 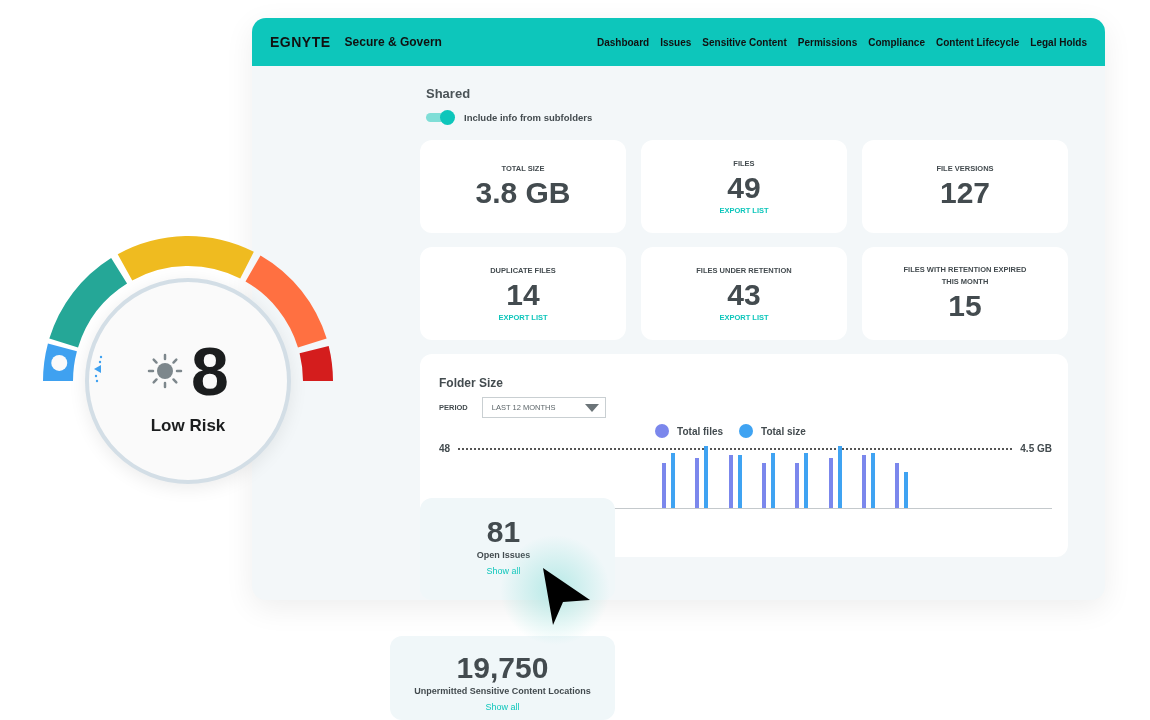 I want to click on risk-score: 8, so click(x=210, y=371).